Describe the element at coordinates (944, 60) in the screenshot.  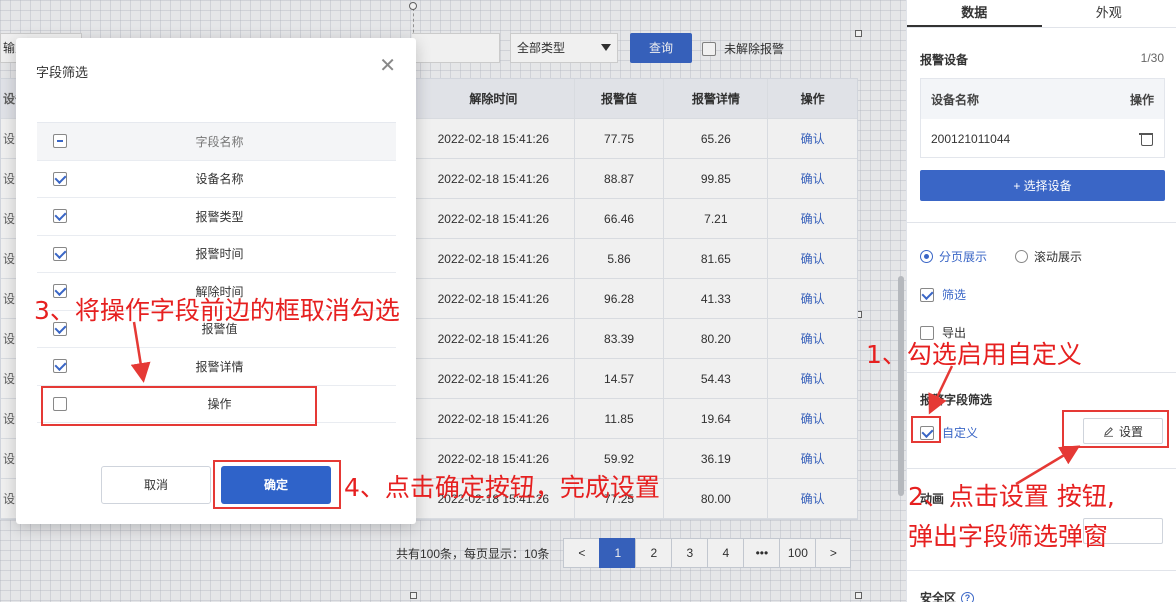
I see `alarm-device-title: 报警设备` at that location.